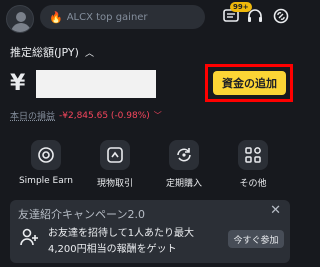  I want to click on promo-line-1: お友達を招待して1人あたり最大, so click(121, 233).